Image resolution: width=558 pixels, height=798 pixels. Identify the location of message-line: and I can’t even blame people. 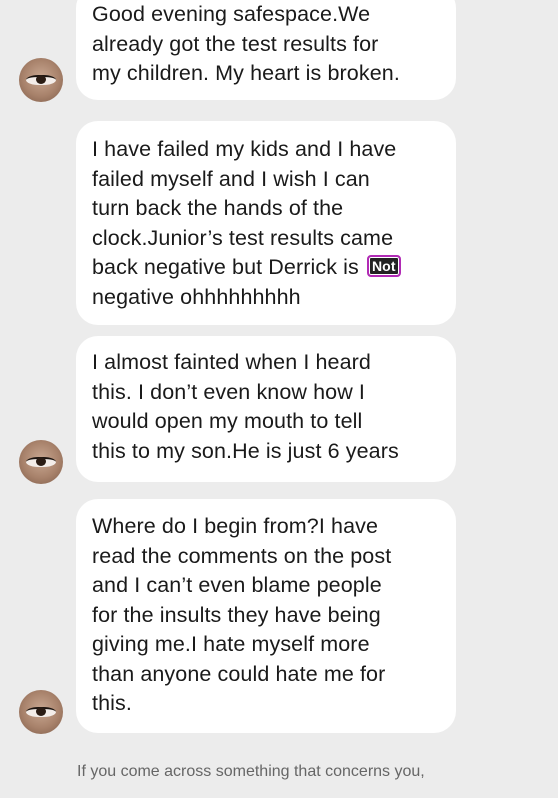
(237, 585).